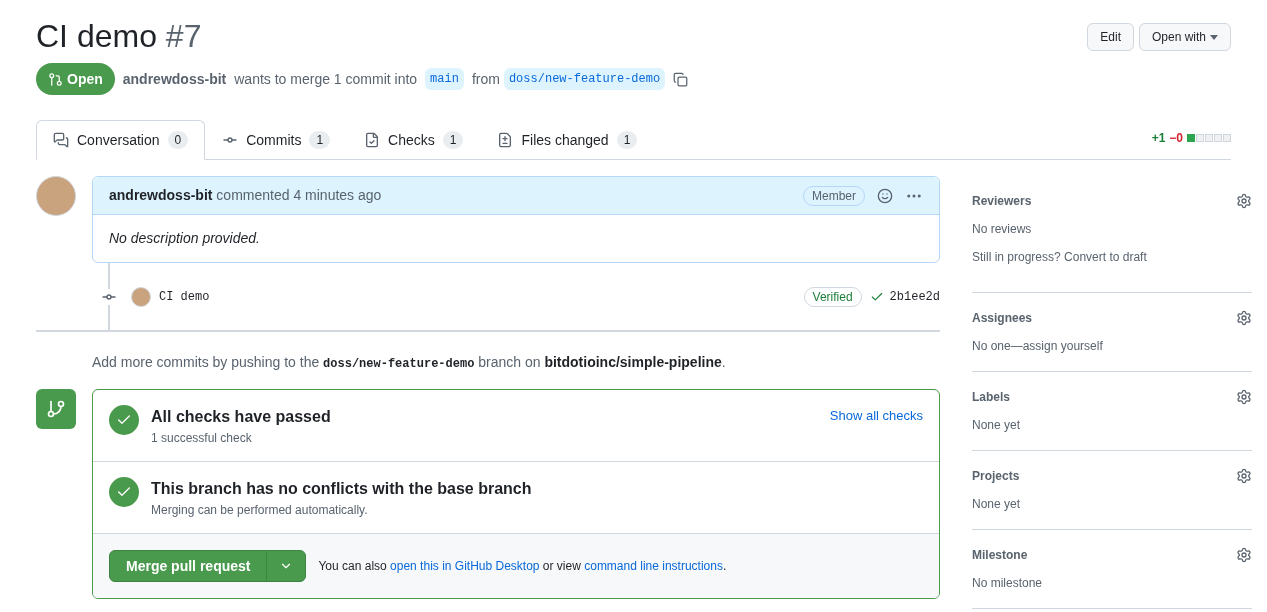 Image resolution: width=1267 pixels, height=612 pixels. Describe the element at coordinates (1002, 201) in the screenshot. I see `sidebar-heading: Reviewers` at that location.